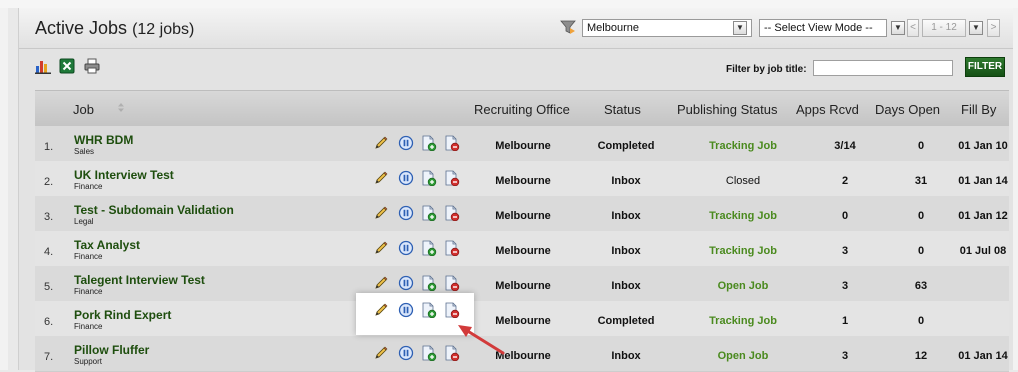  I want to click on column-header-status: Status, so click(622, 109).